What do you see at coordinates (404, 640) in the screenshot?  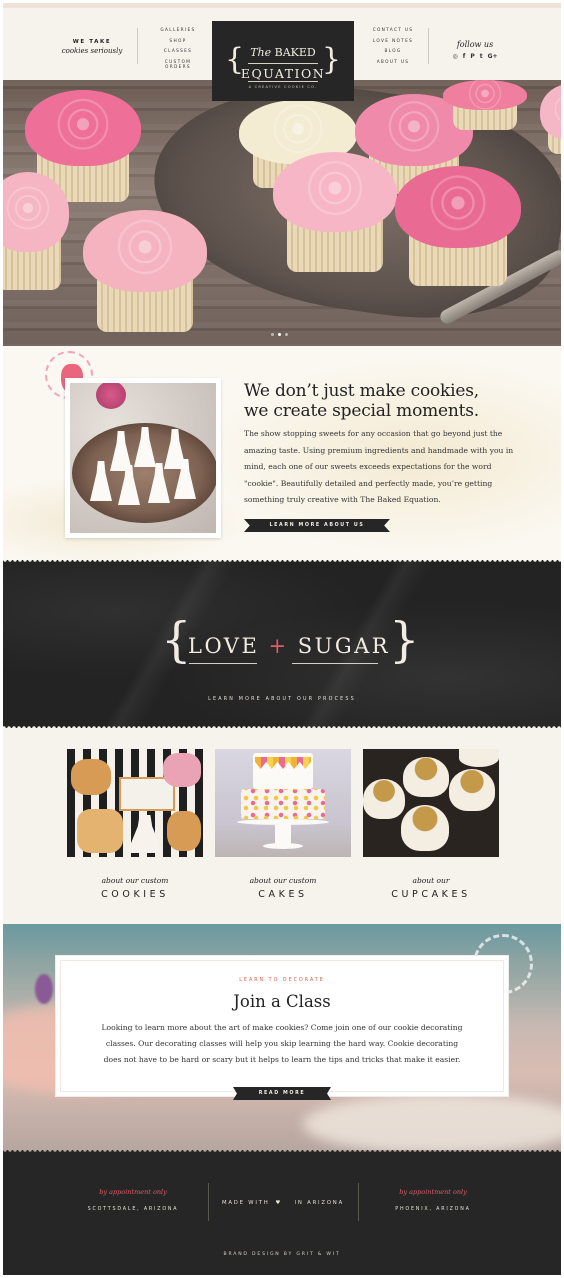 I see `brace-right: }` at bounding box center [404, 640].